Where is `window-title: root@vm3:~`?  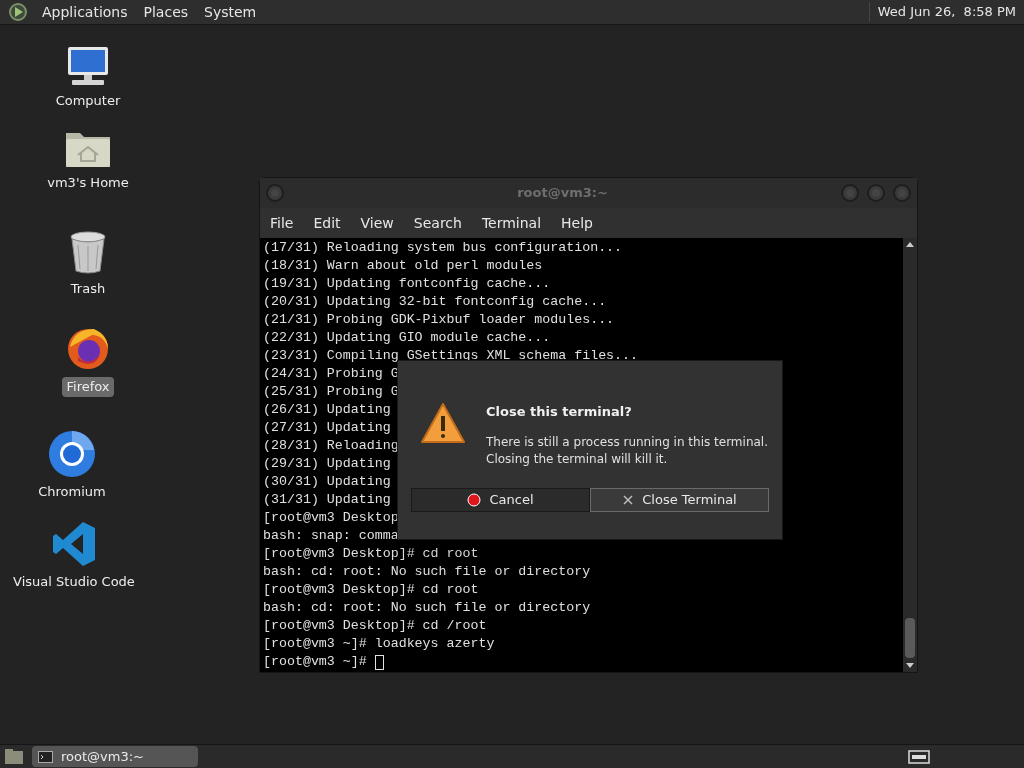
window-title: root@vm3:~ is located at coordinates (562, 193).